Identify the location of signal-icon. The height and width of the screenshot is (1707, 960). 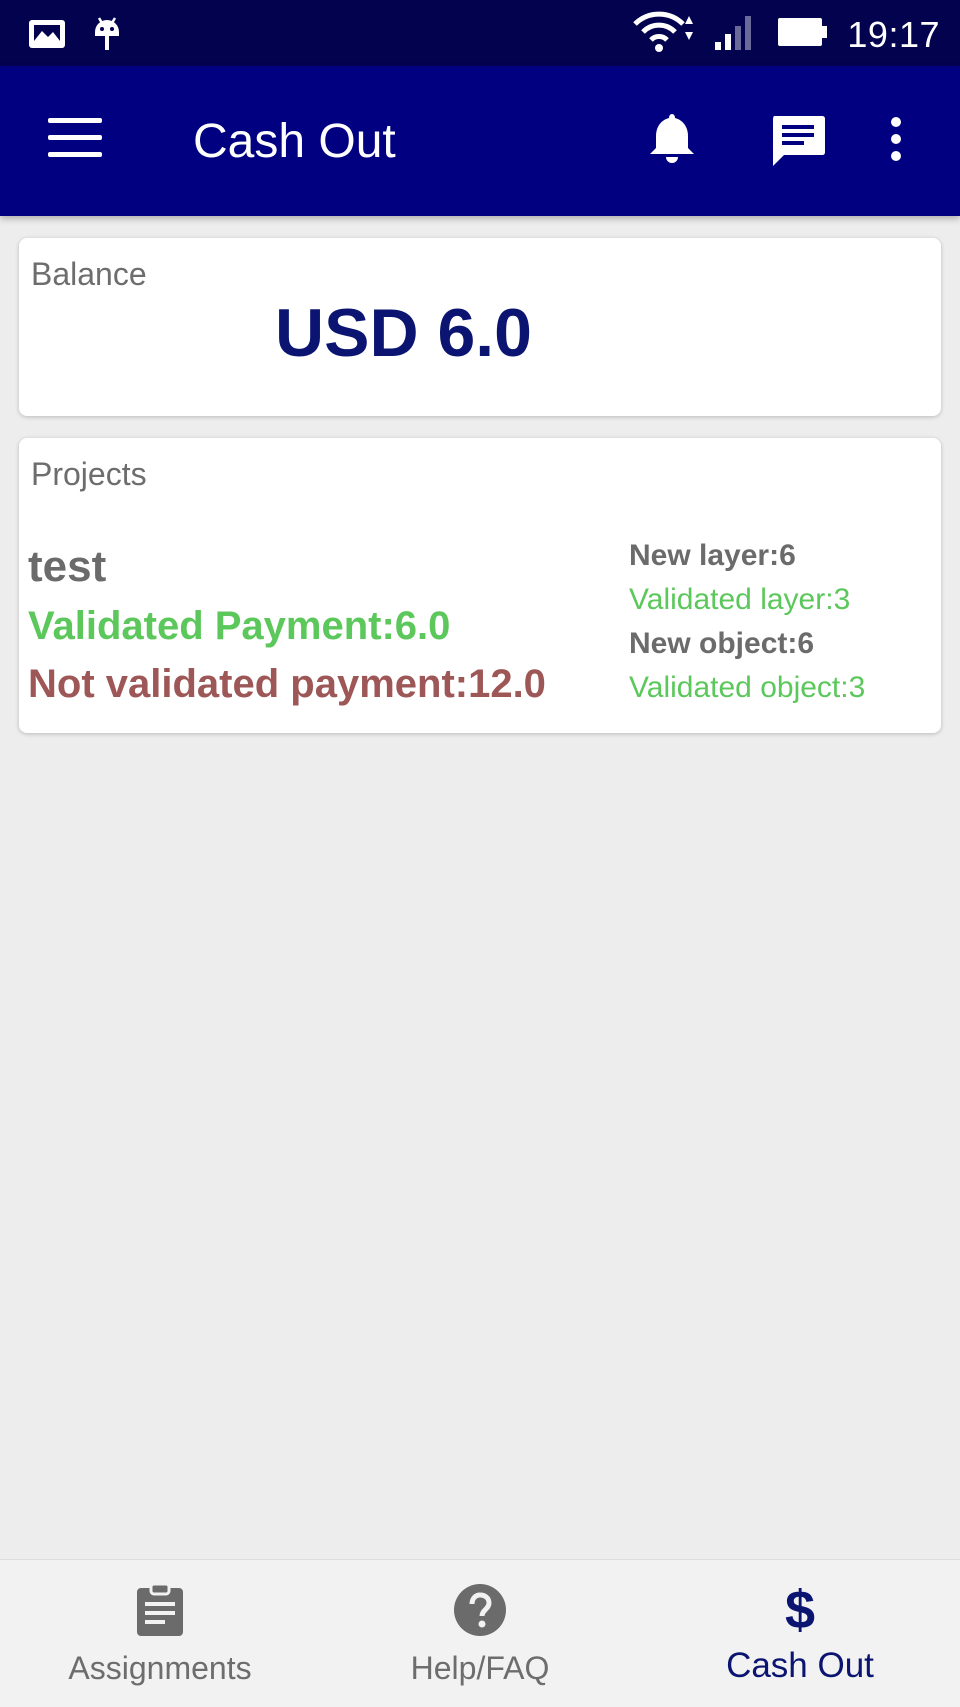
(736, 34).